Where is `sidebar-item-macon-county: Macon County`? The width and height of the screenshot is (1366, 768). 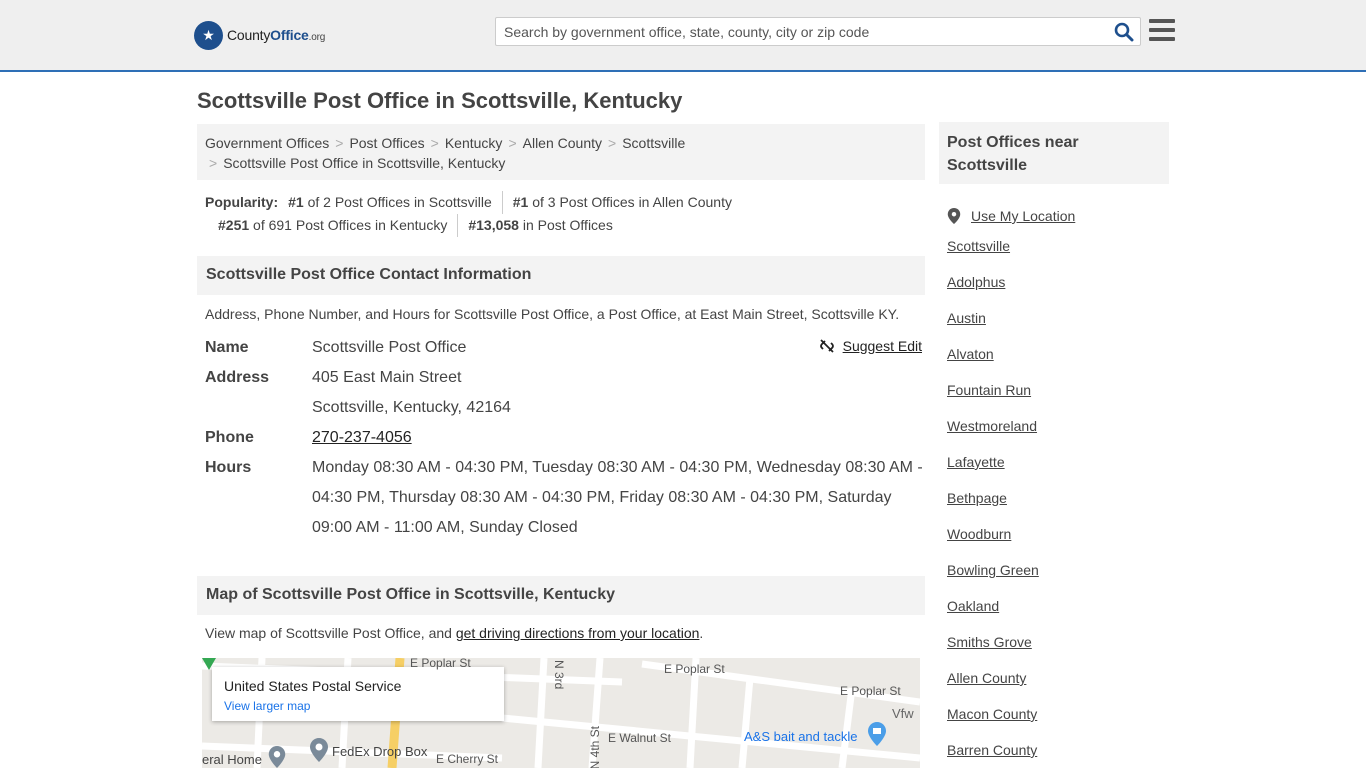
sidebar-item-macon-county: Macon County is located at coordinates (992, 714).